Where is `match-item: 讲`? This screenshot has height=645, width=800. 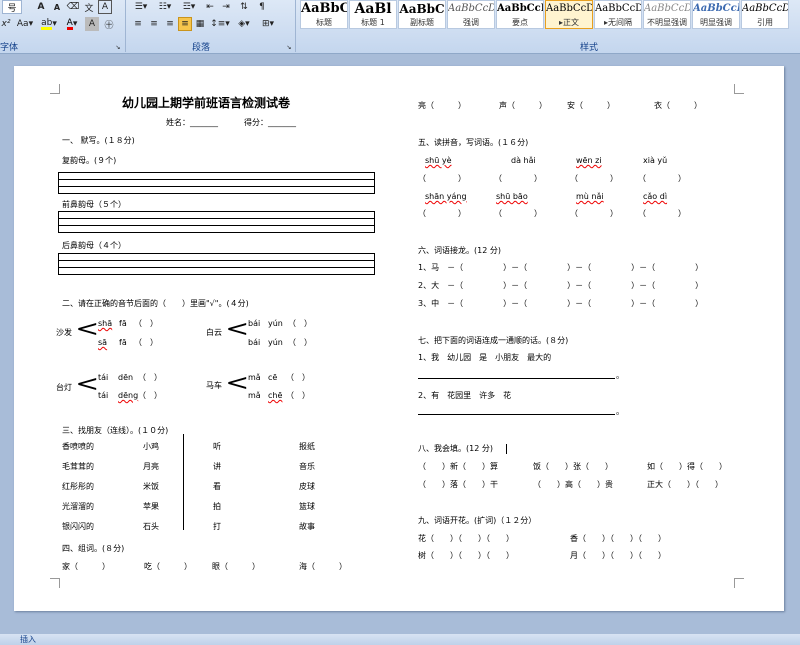 match-item: 讲 is located at coordinates (217, 467).